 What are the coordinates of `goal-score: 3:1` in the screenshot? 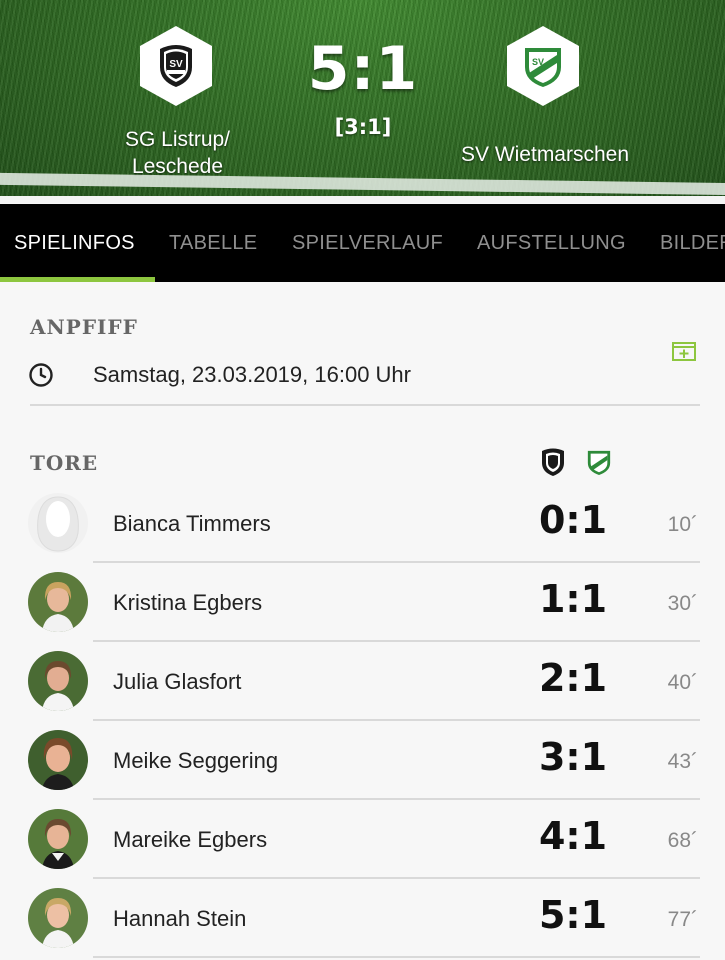 It's located at (573, 757).